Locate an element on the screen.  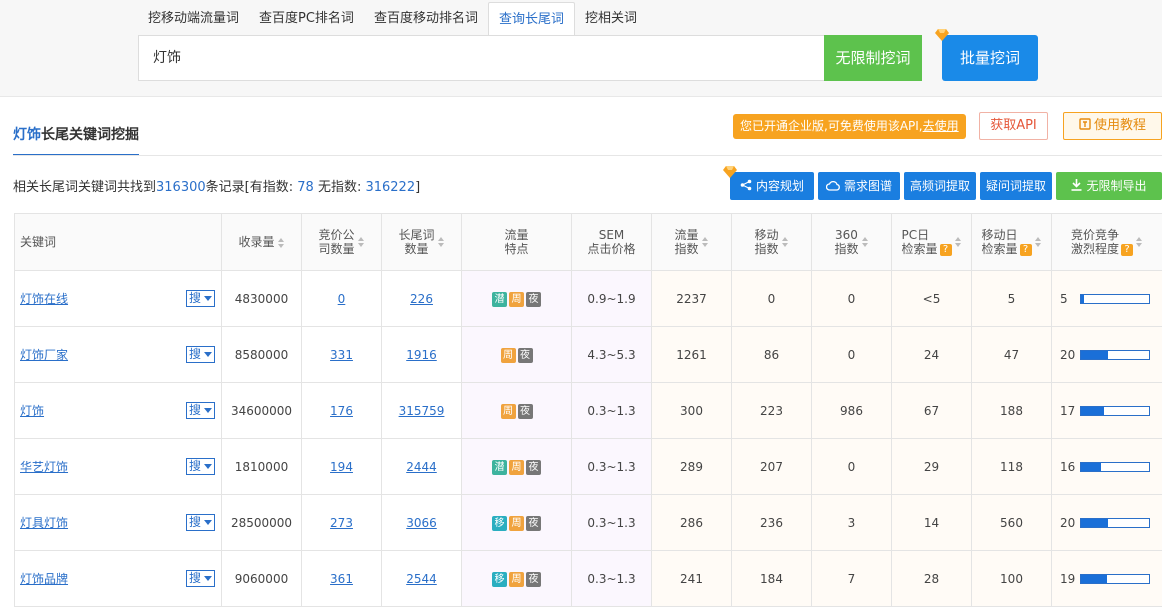
unlimited-export-button: 无限制导出 is located at coordinates (1109, 186).